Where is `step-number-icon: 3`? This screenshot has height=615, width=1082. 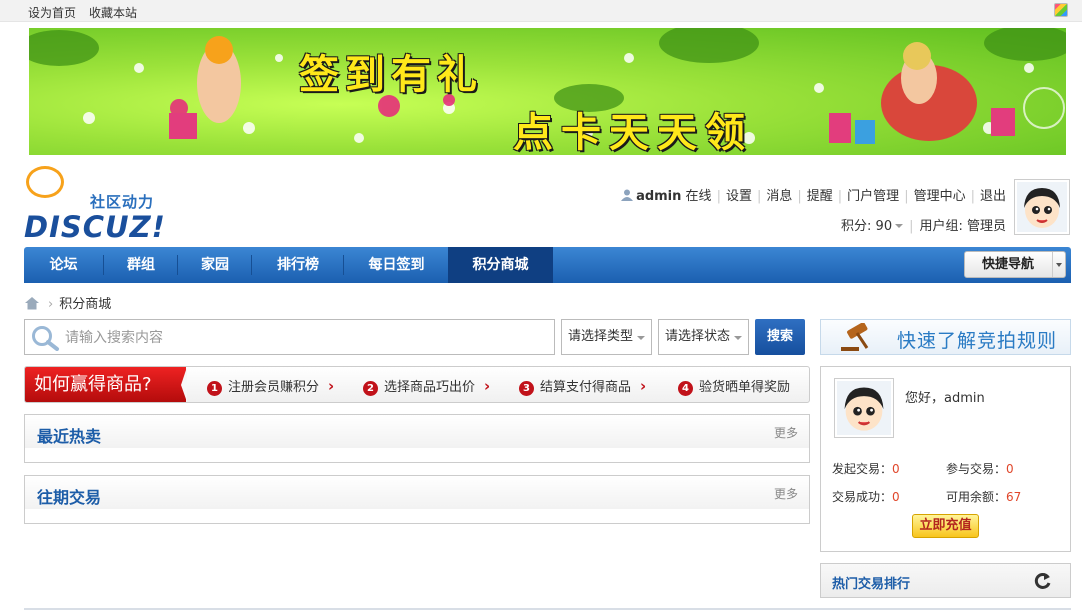
step-number-icon: 3 is located at coordinates (526, 388).